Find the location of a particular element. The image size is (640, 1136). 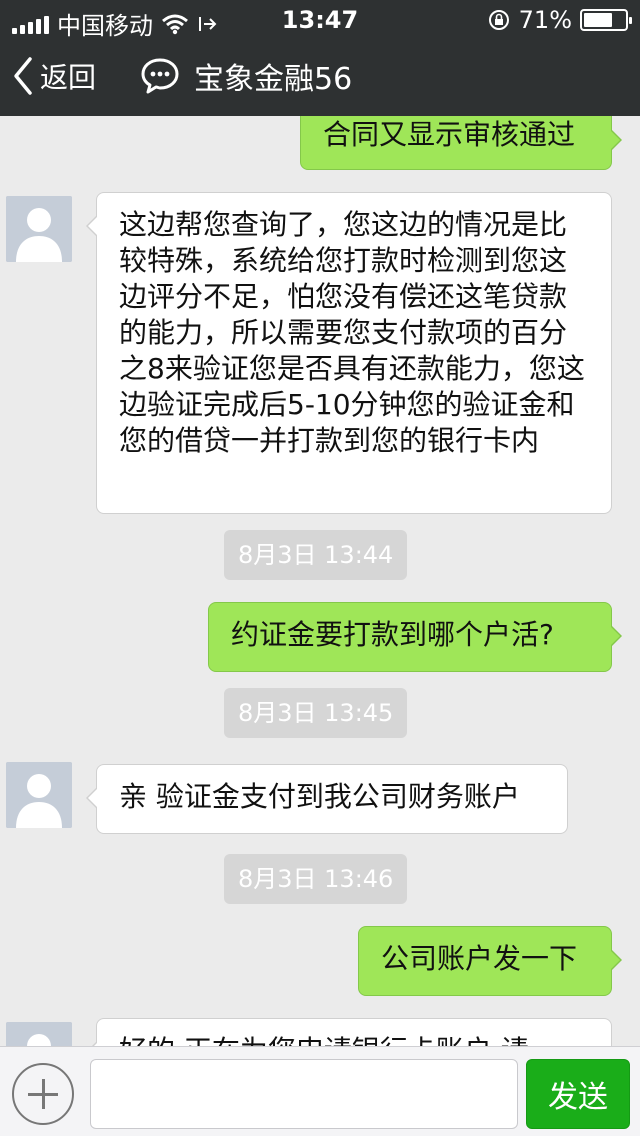

battery-percent: 71% is located at coordinates (545, 20).